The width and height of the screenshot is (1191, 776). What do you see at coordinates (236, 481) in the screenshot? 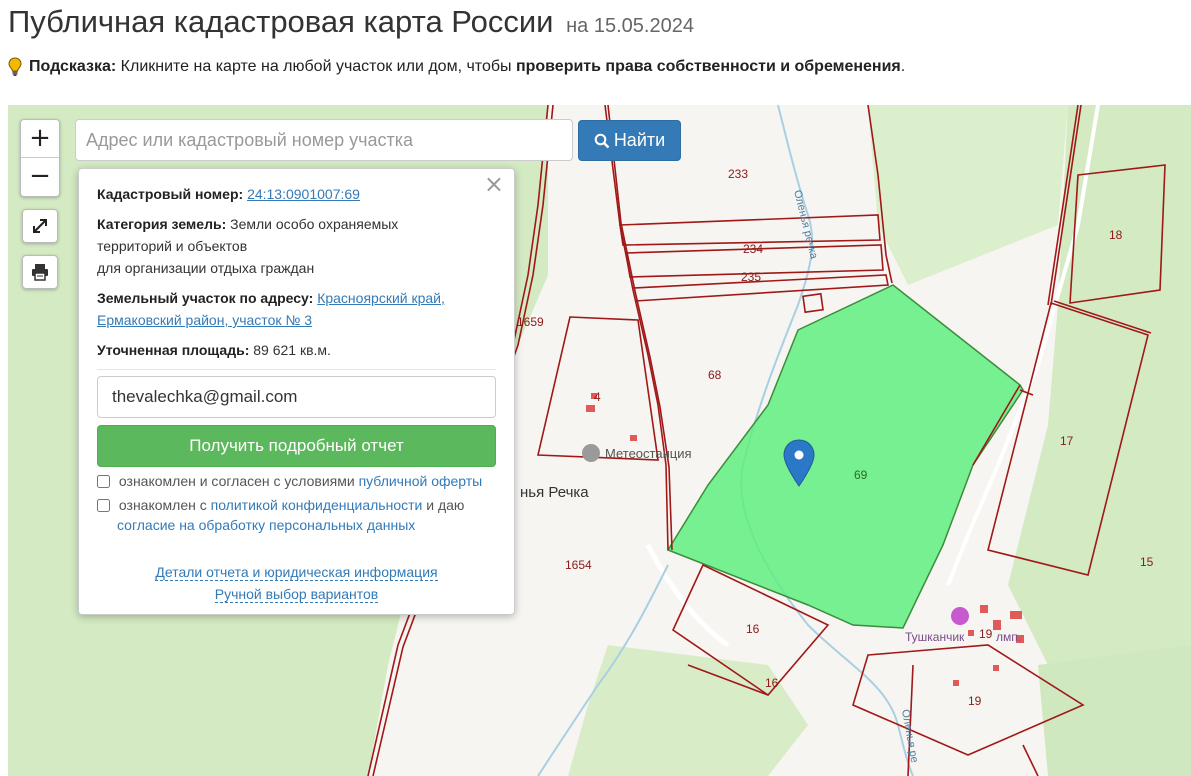
I see `offer-text: ознакомлен и согласен с условиями` at bounding box center [236, 481].